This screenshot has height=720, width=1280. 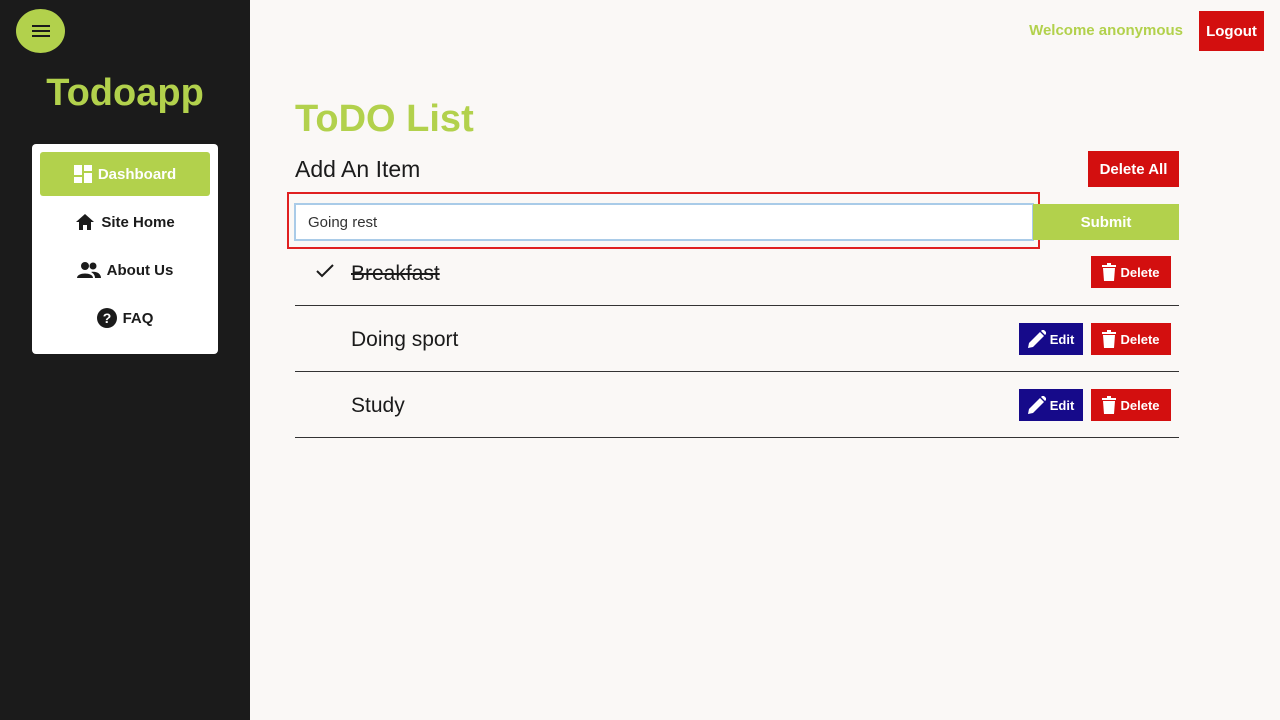 I want to click on sidebar-item-dashboard: Dashboard, so click(x=125, y=174).